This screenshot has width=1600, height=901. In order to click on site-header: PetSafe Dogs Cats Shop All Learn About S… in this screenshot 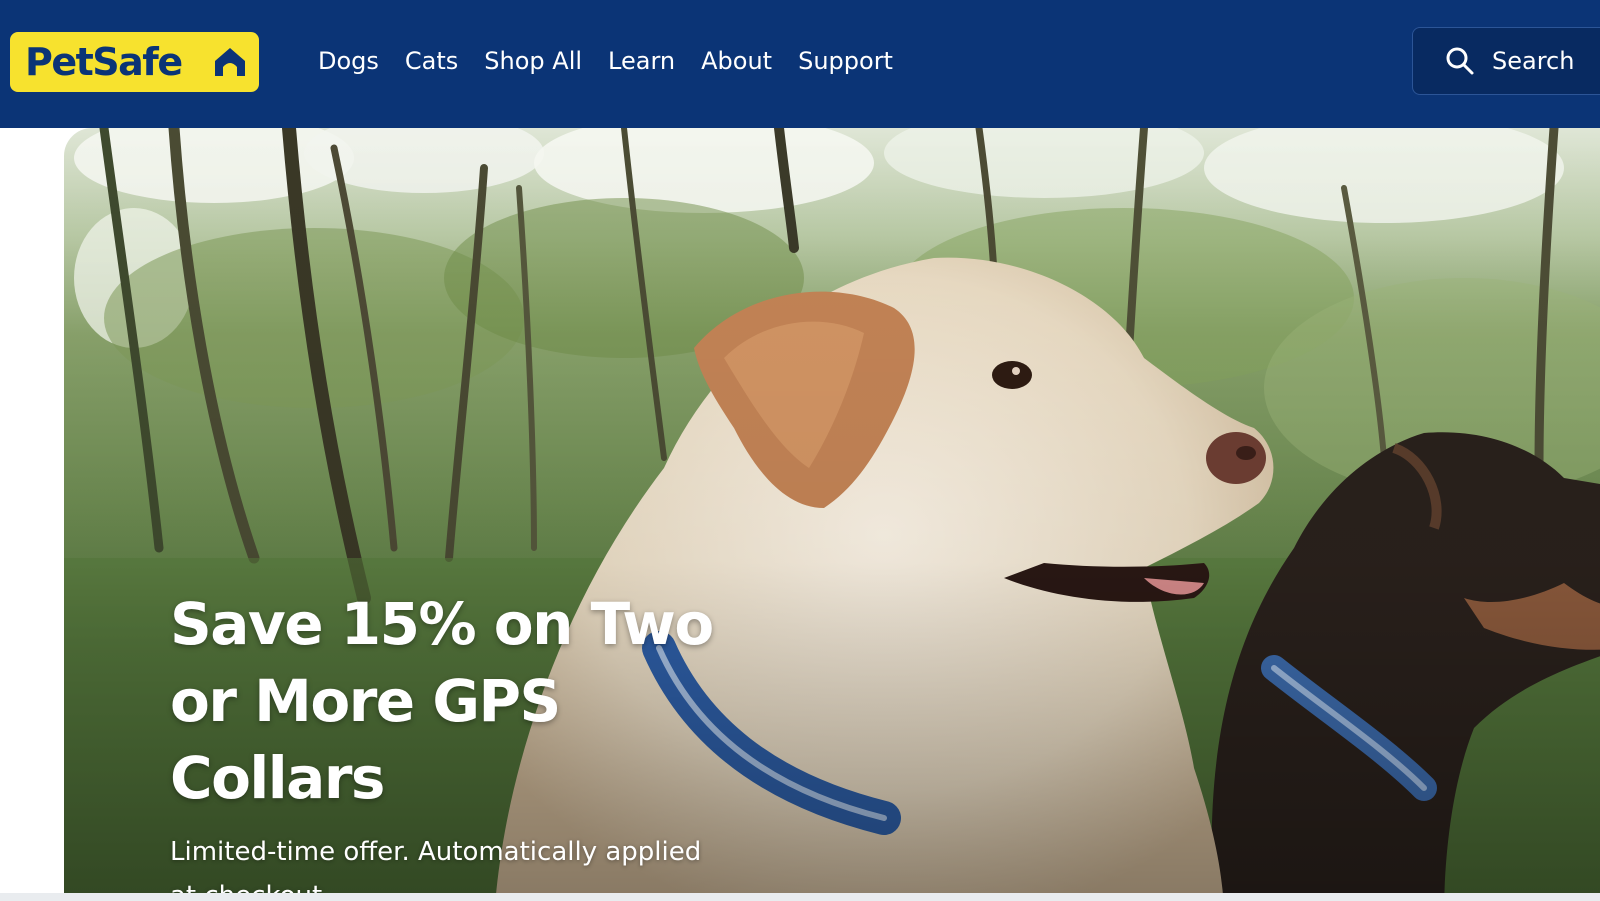, I will do `click(800, 64)`.